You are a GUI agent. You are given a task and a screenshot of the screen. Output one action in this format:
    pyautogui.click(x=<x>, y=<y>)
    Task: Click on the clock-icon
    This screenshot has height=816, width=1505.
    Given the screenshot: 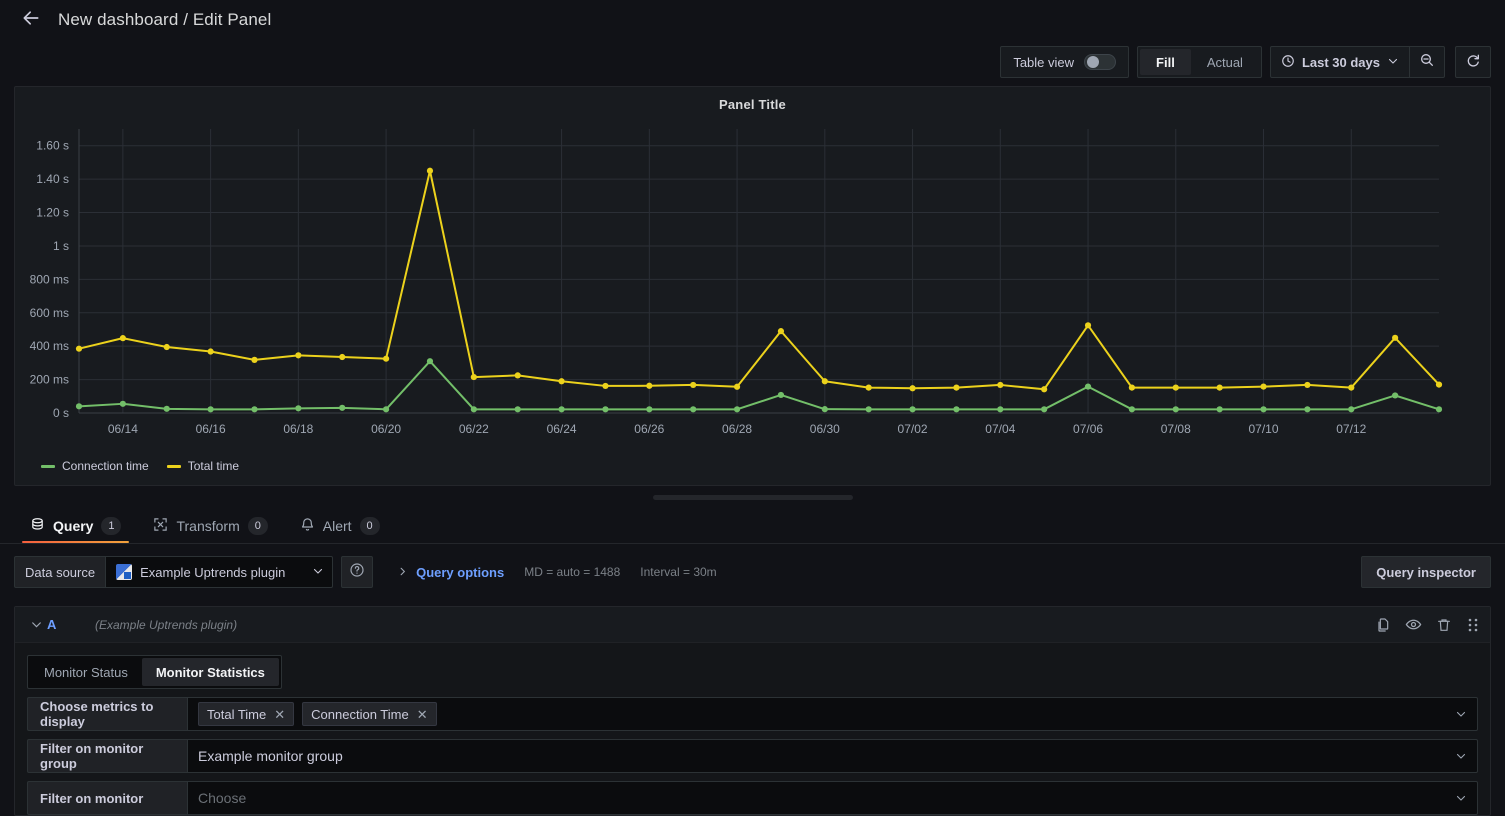 What is the action you would take?
    pyautogui.click(x=1288, y=62)
    